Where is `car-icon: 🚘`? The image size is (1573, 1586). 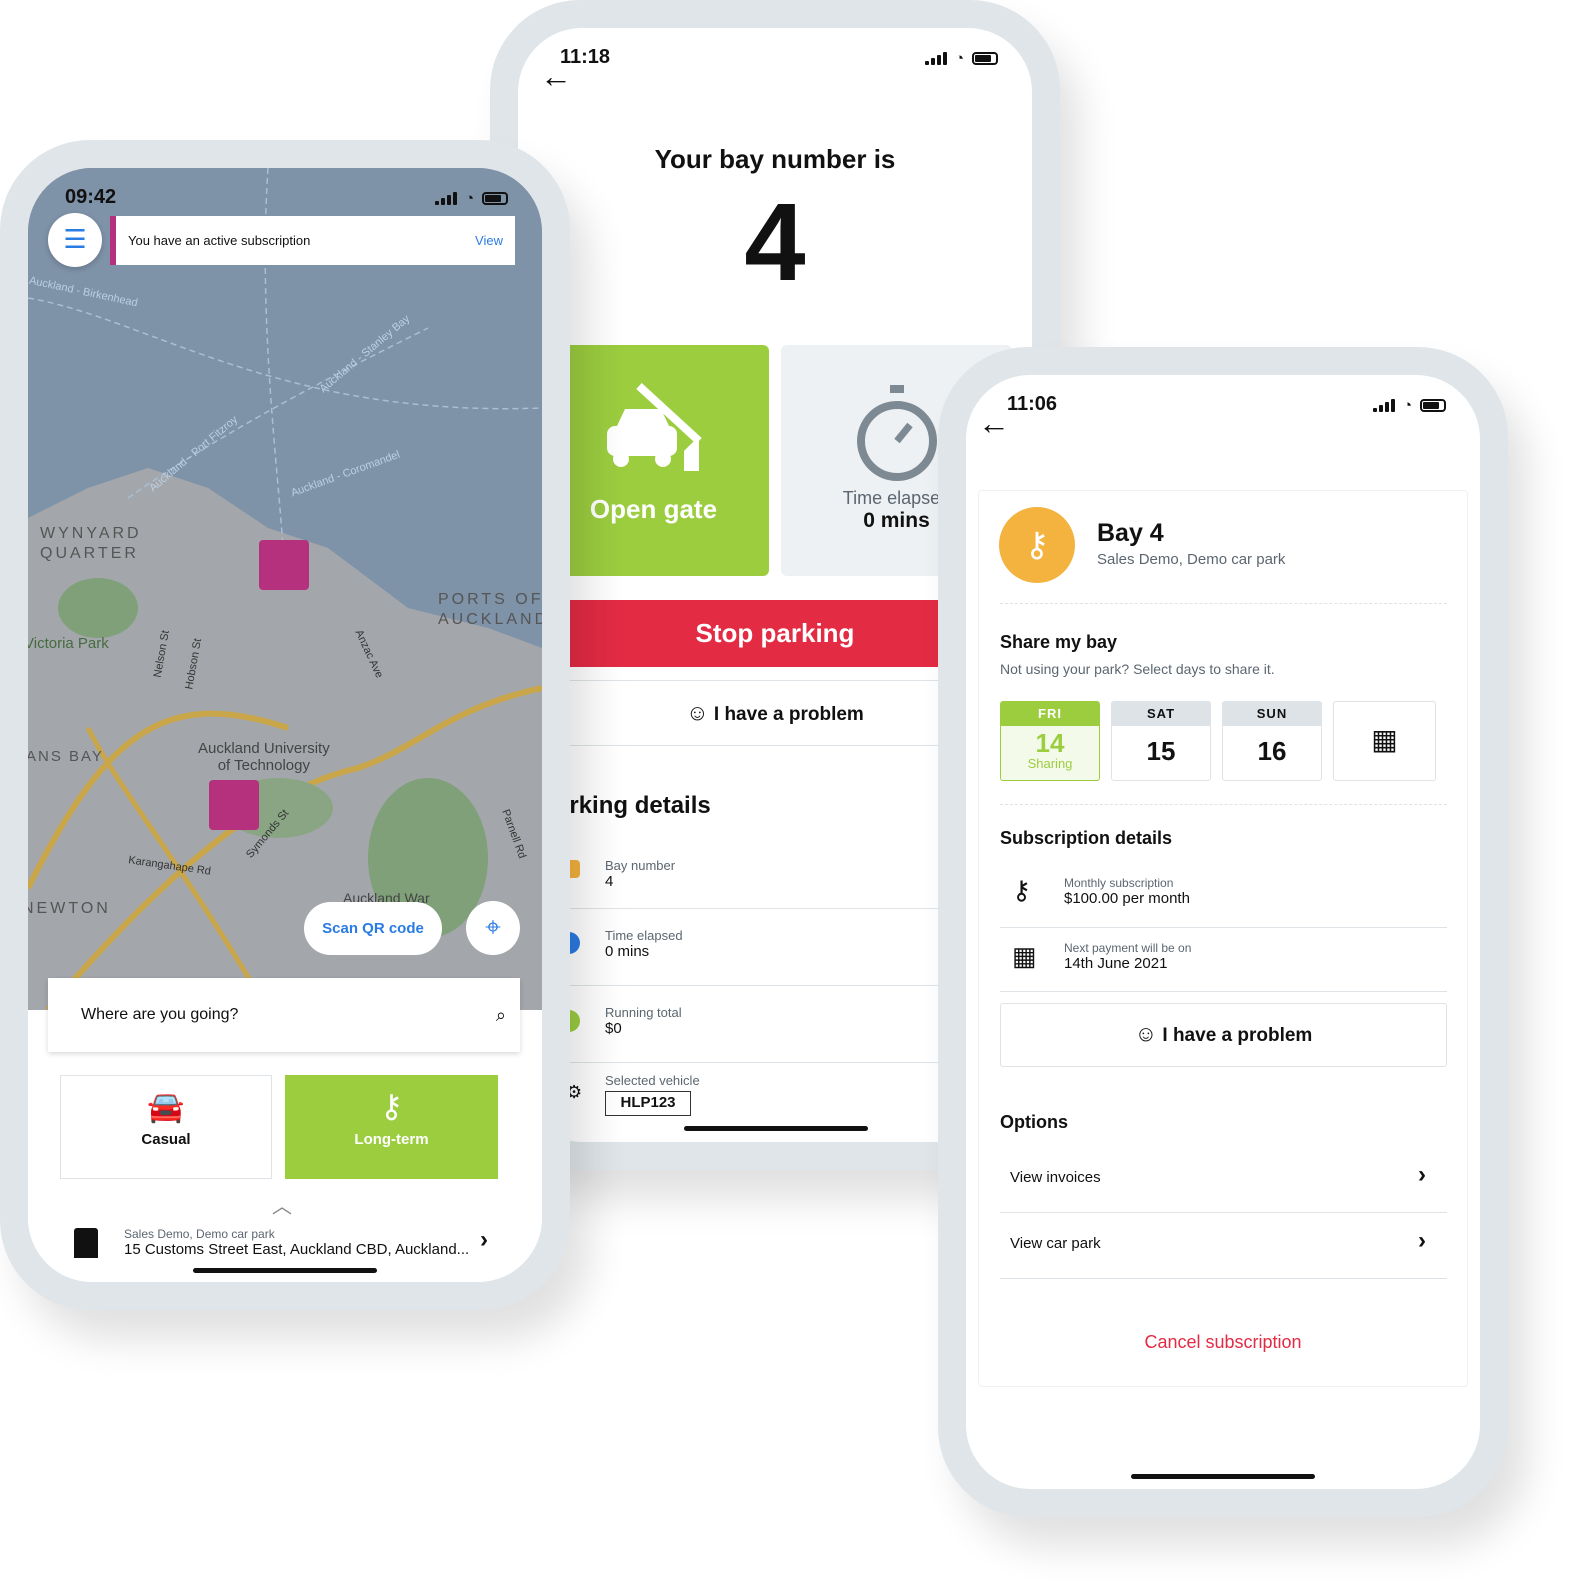 car-icon: 🚘 is located at coordinates (166, 1107).